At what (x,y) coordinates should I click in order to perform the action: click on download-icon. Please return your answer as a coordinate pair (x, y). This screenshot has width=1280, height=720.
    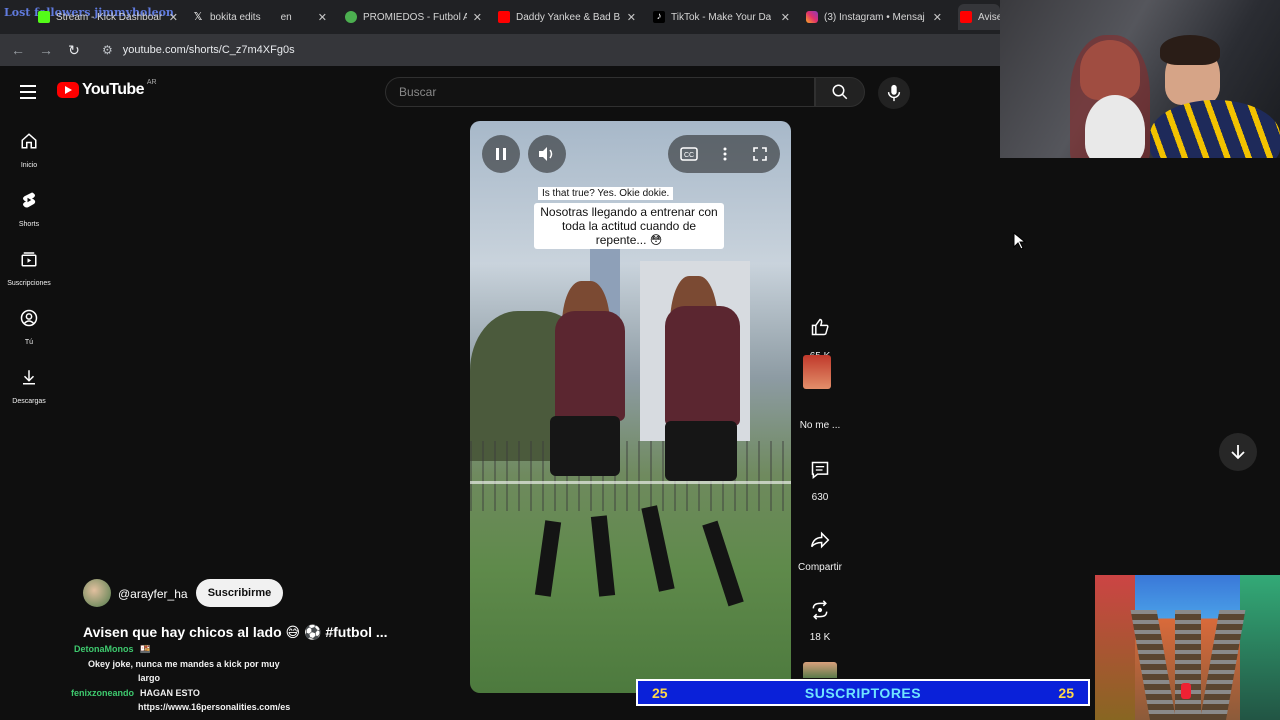
    Looking at the image, I should click on (29, 377).